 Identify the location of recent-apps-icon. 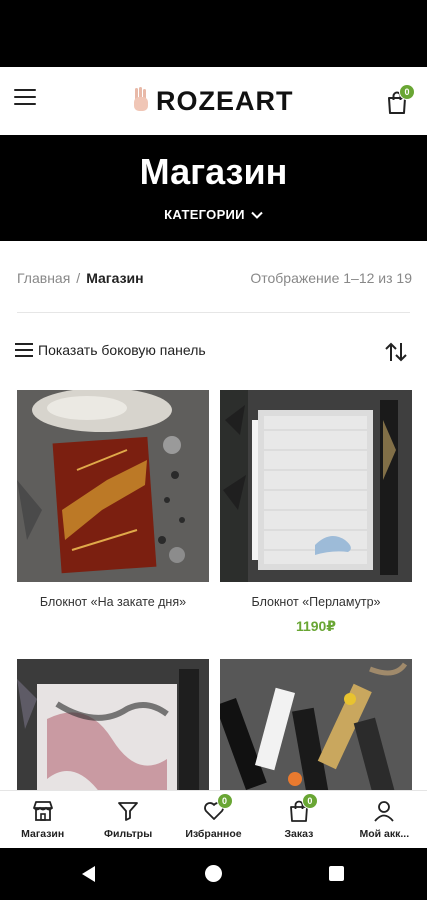
(336, 873).